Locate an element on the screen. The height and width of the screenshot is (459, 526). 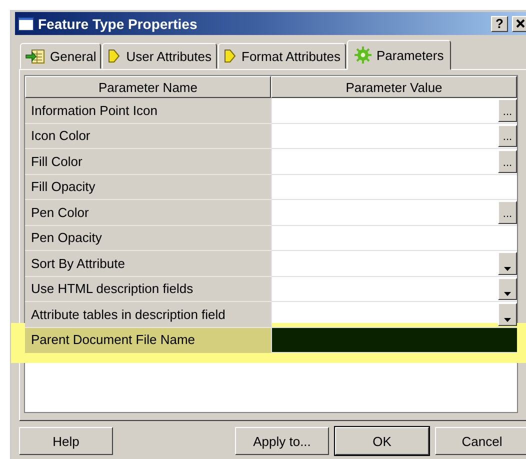
parameter-name: Information Point Icon is located at coordinates (148, 111).